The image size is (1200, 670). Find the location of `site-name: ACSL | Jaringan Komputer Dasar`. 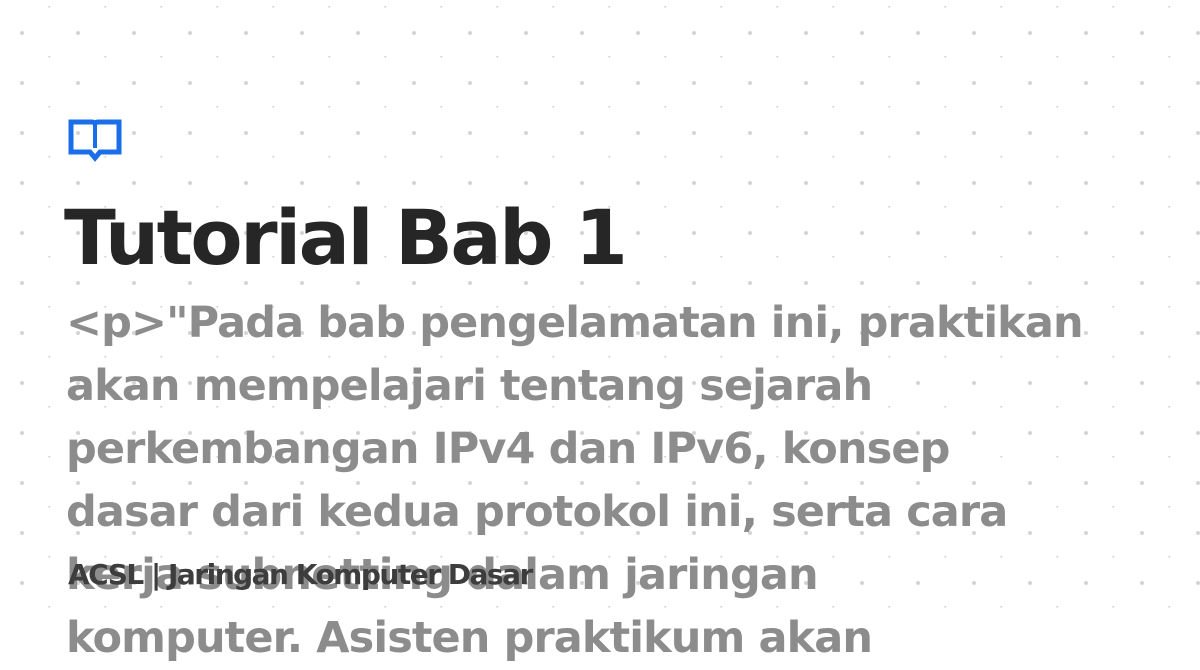

site-name: ACSL | Jaringan Komputer Dasar is located at coordinates (300, 574).